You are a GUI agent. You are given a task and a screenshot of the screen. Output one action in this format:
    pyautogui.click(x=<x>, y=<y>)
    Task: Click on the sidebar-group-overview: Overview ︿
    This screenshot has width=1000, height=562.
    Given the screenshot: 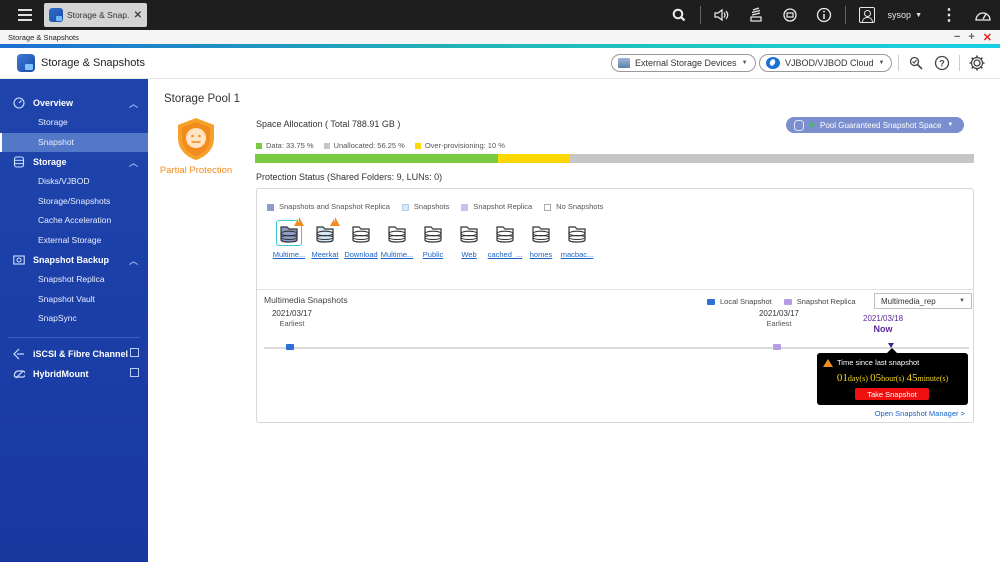 What is the action you would take?
    pyautogui.click(x=74, y=103)
    